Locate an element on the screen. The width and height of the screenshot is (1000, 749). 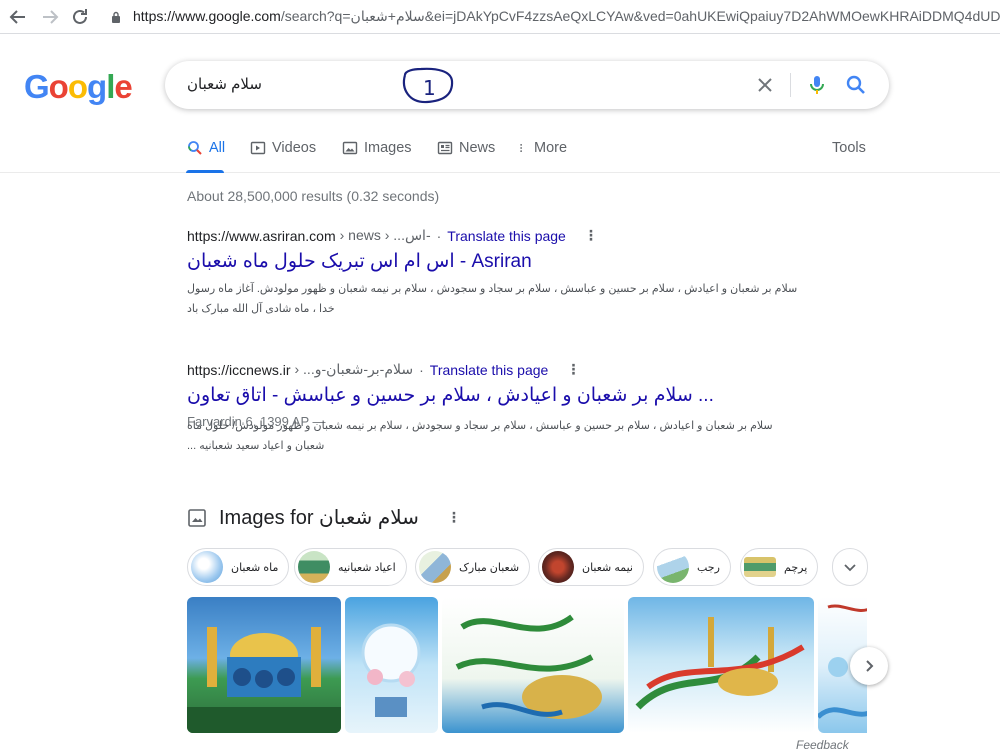
tab-images: Images is located at coordinates (377, 148).